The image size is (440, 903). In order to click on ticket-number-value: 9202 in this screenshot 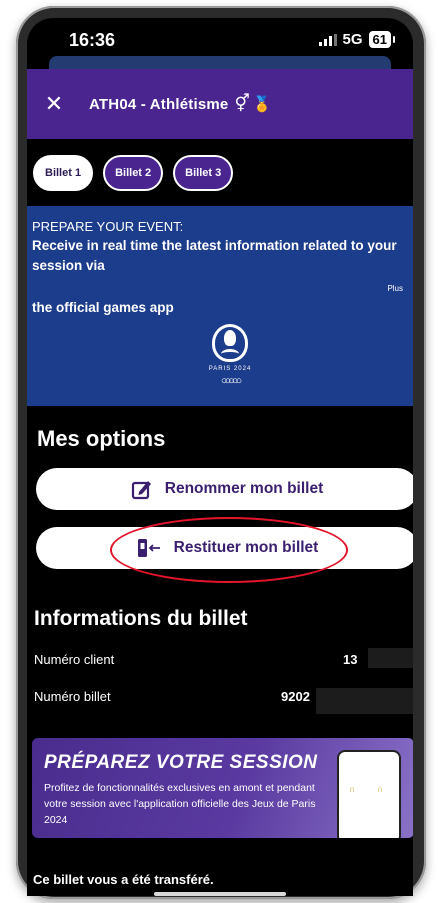, I will do `click(295, 696)`.